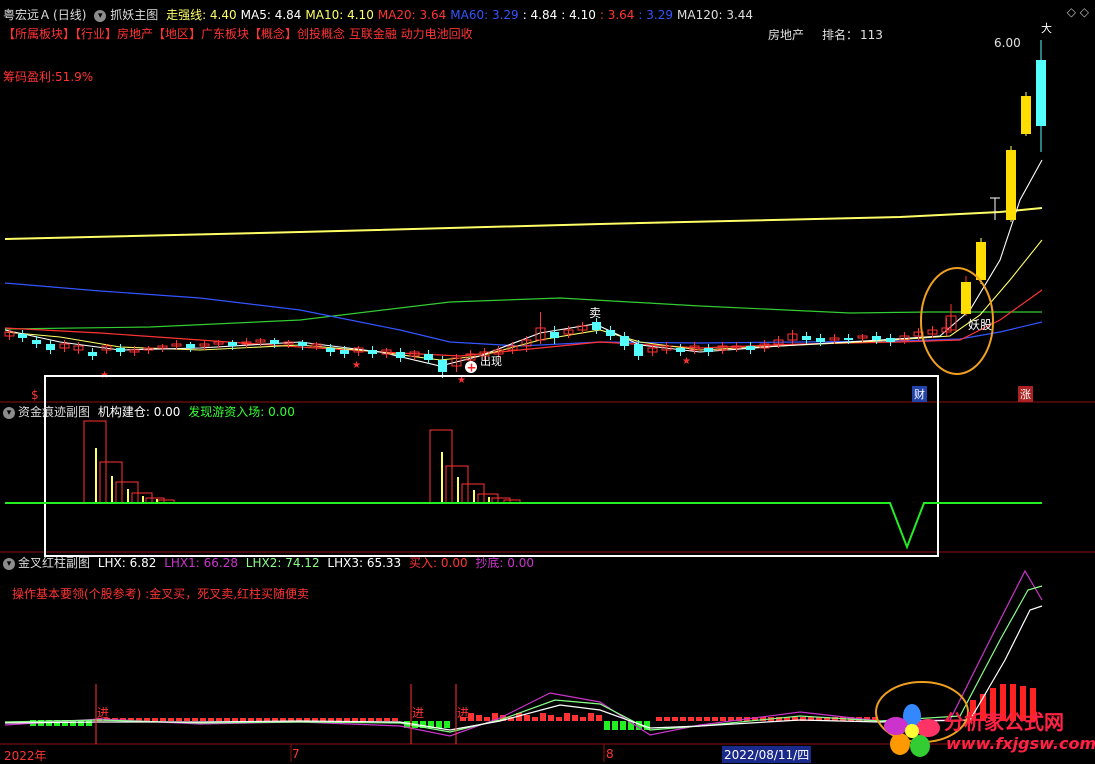 Image resolution: width=1095 pixels, height=764 pixels. I want to click on jigou-value: 0.00, so click(167, 412).